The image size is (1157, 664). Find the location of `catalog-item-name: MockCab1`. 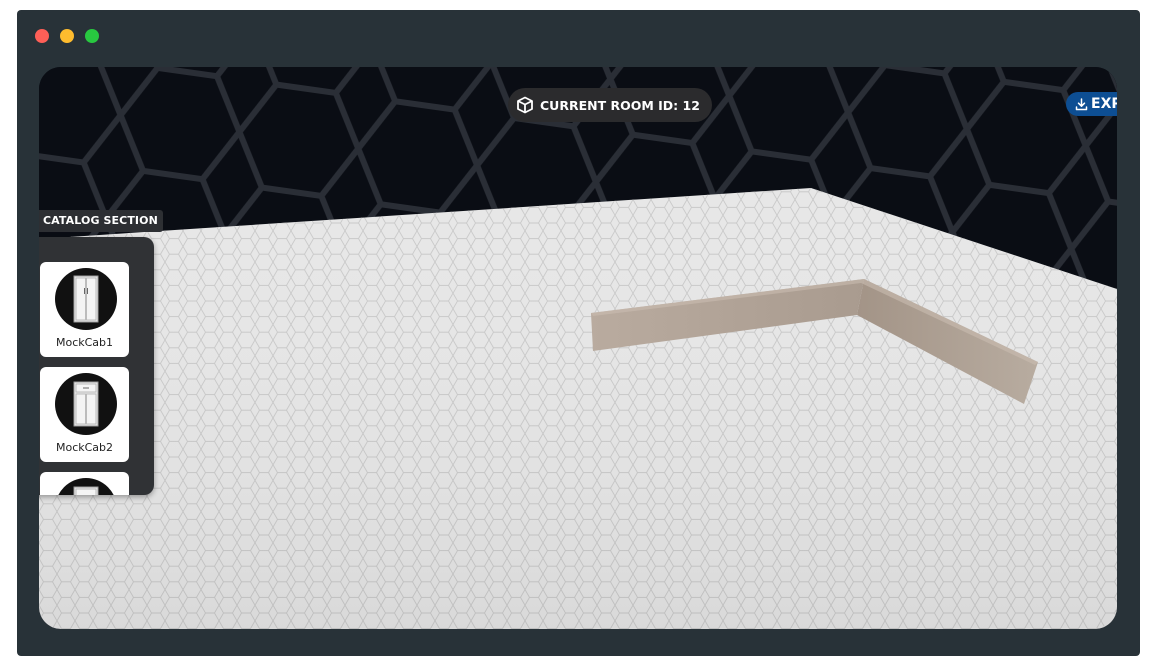

catalog-item-name: MockCab1 is located at coordinates (84, 342).